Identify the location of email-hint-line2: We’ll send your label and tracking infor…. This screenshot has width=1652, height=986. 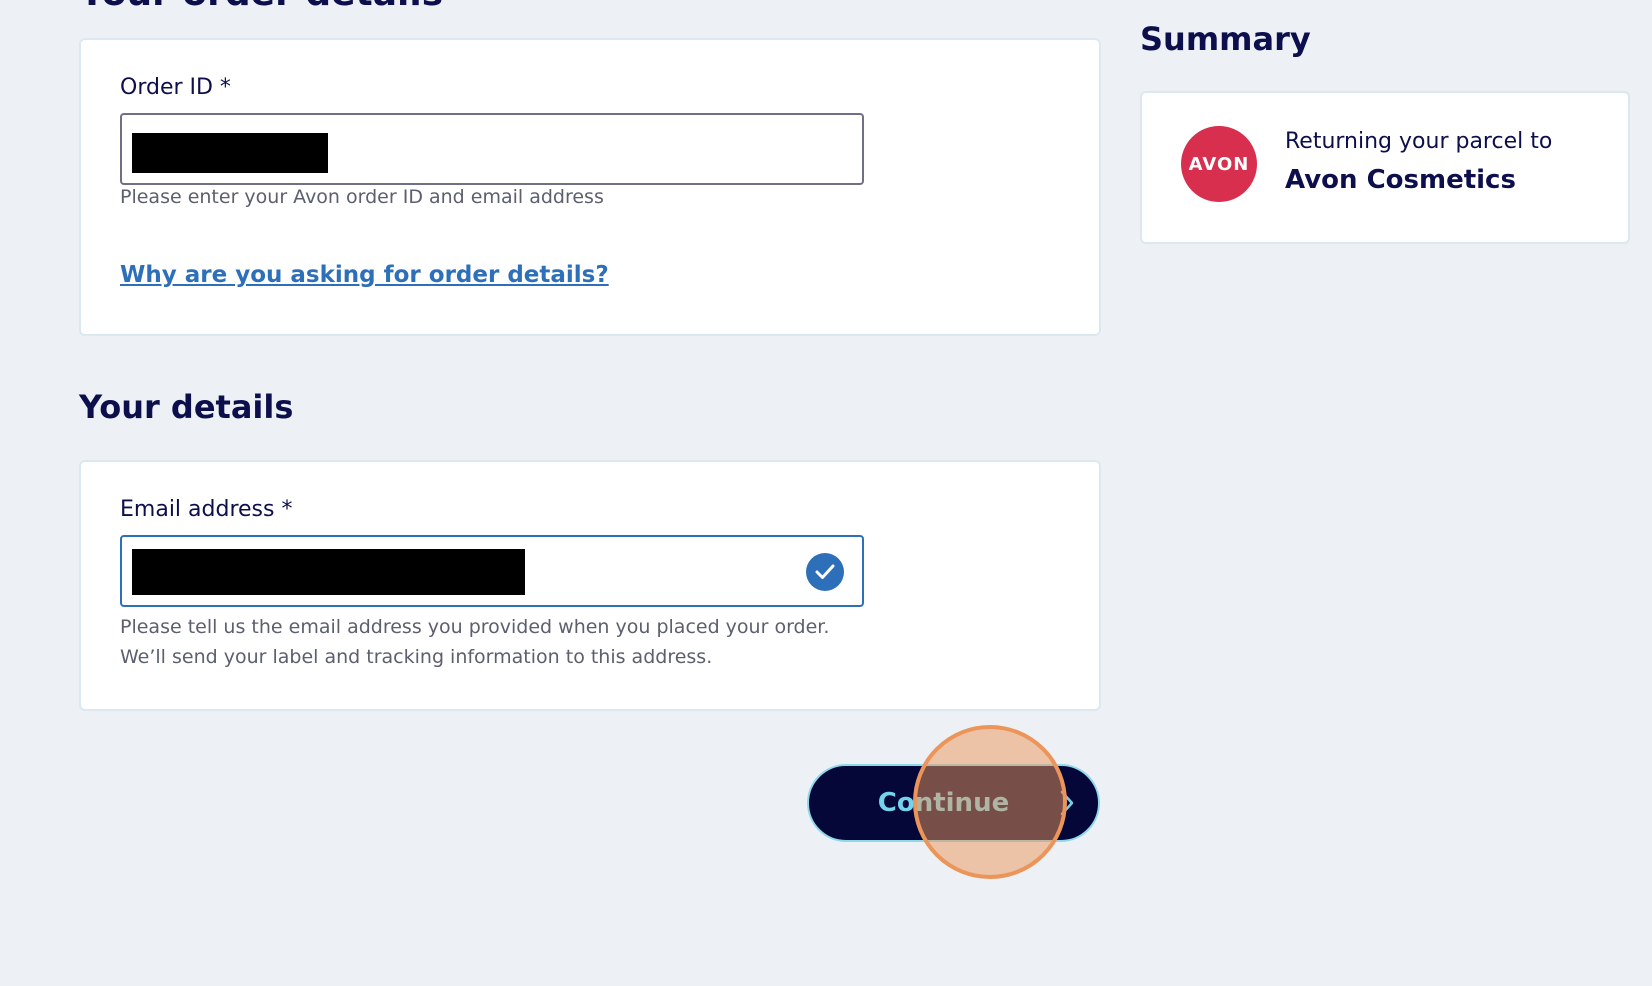
(416, 657).